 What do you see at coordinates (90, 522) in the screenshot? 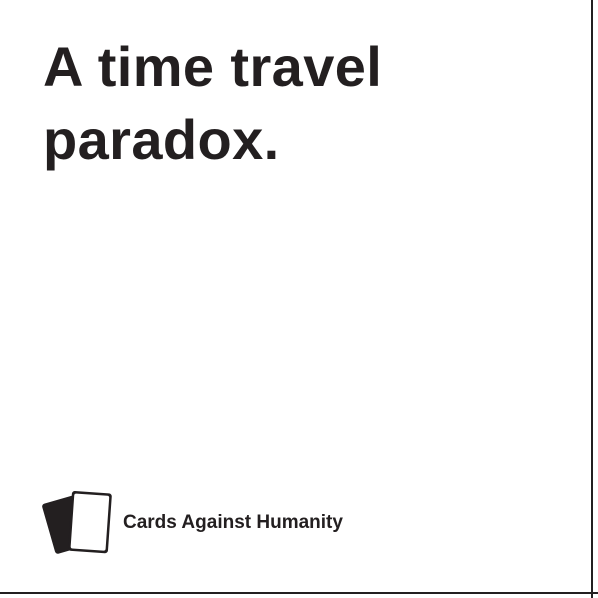
I see `white-card-shape` at bounding box center [90, 522].